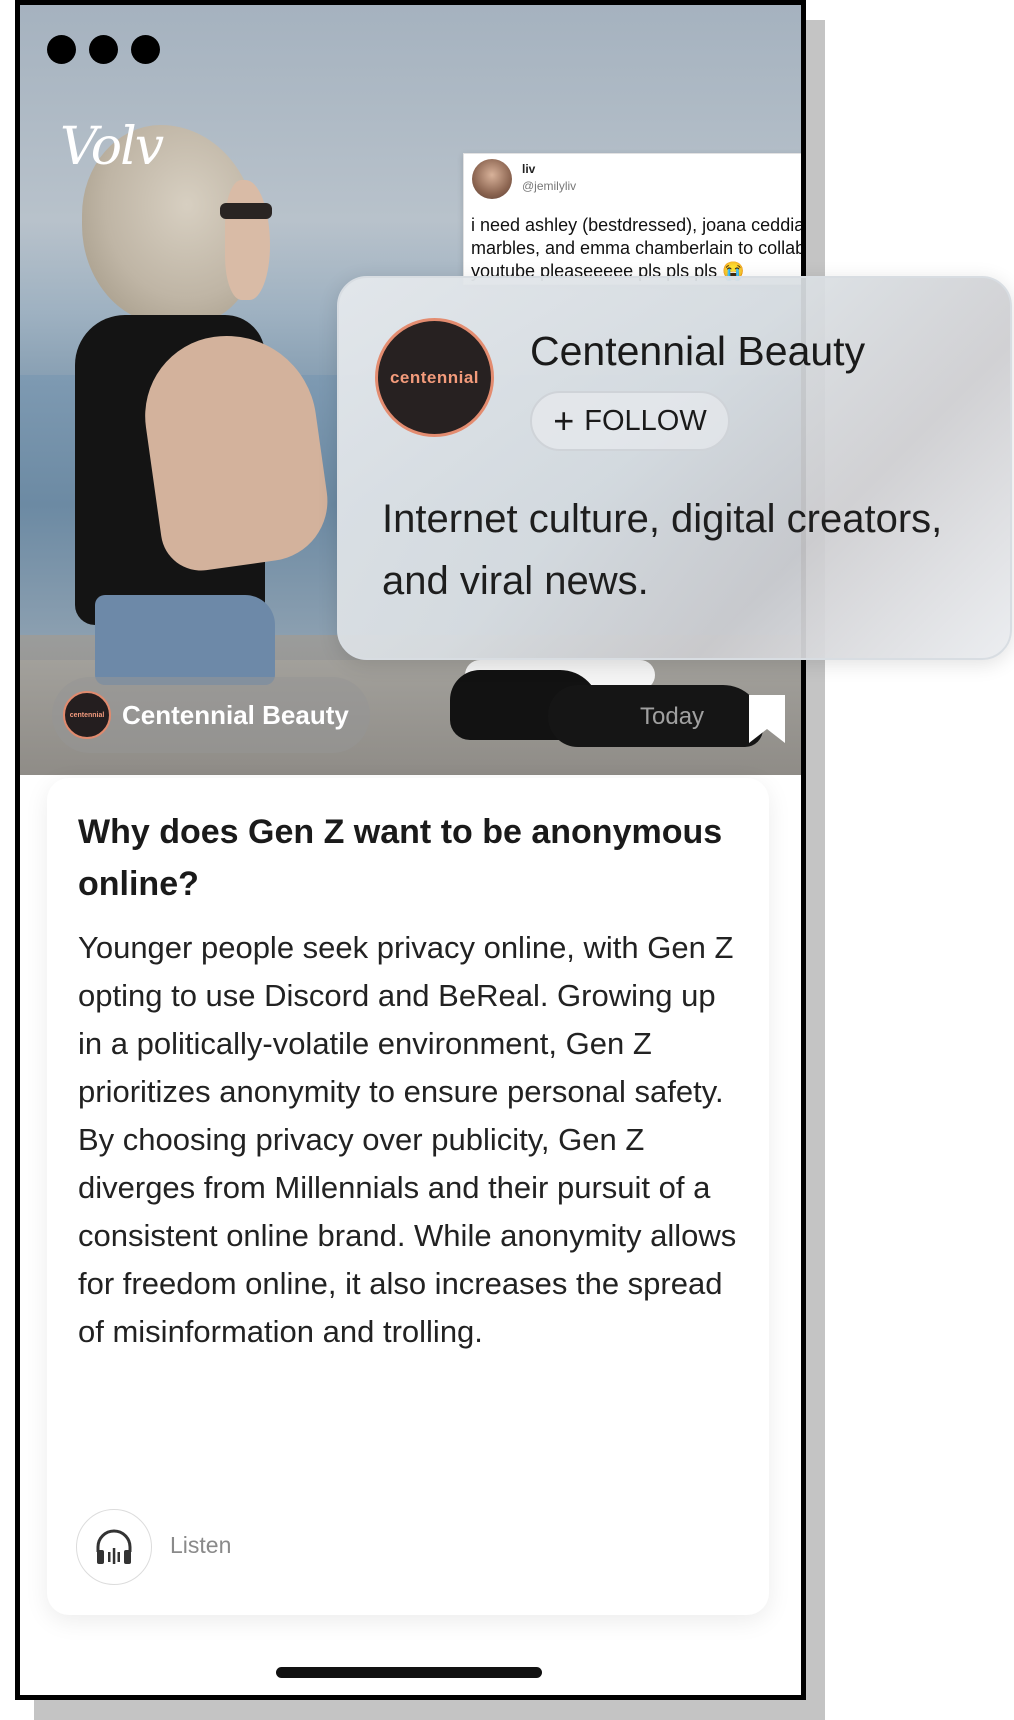 Image resolution: width=1014 pixels, height=1720 pixels. What do you see at coordinates (247, 240) in the screenshot?
I see `photo-person-face` at bounding box center [247, 240].